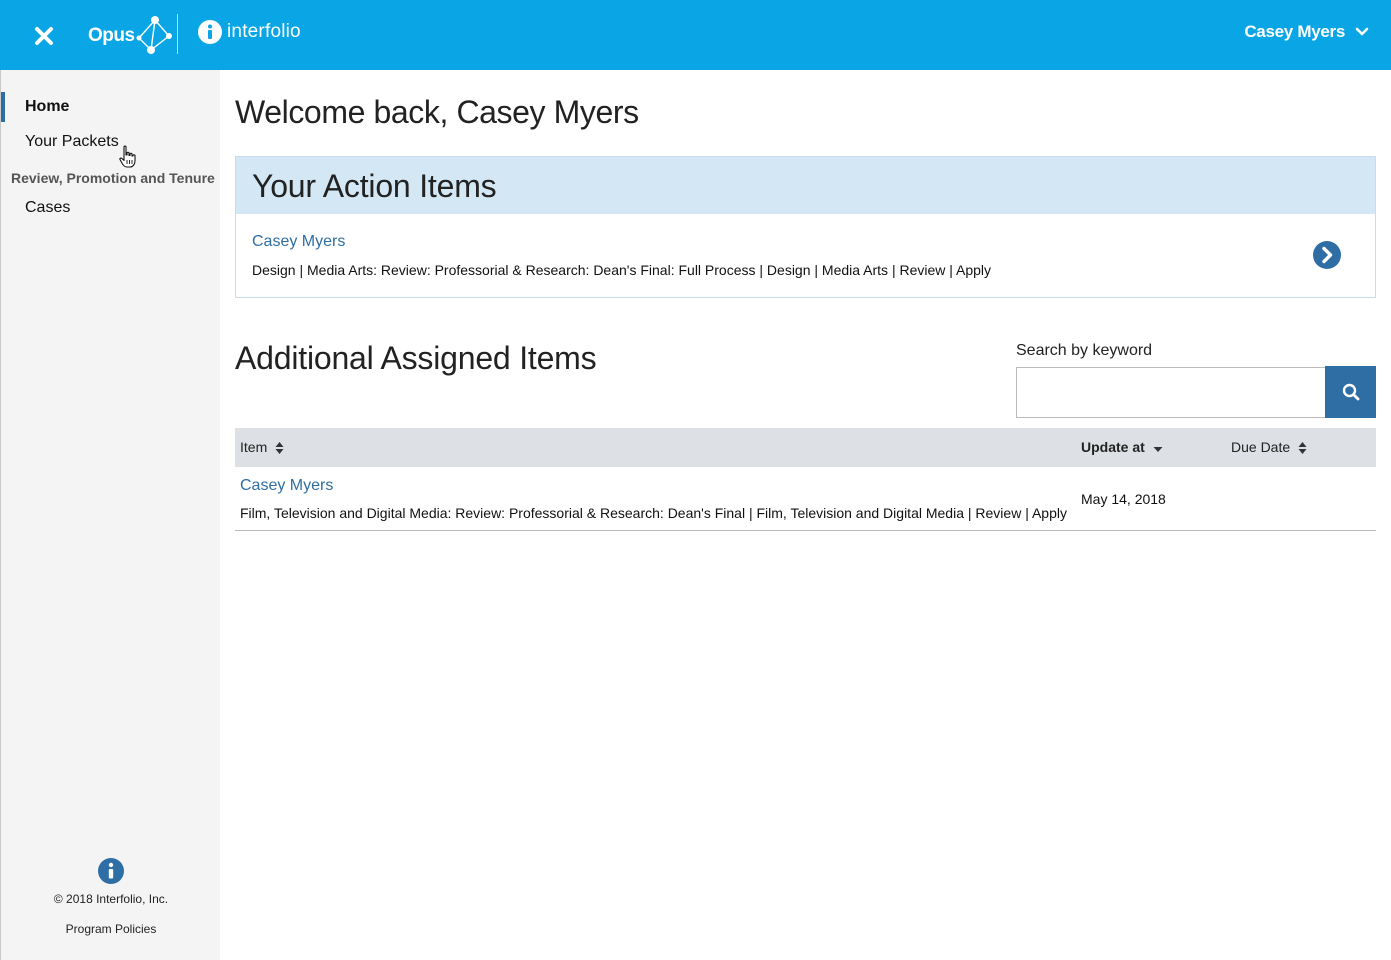 The height and width of the screenshot is (960, 1391). What do you see at coordinates (264, 31) in the screenshot?
I see `interfolio-logo-text: interfolio` at bounding box center [264, 31].